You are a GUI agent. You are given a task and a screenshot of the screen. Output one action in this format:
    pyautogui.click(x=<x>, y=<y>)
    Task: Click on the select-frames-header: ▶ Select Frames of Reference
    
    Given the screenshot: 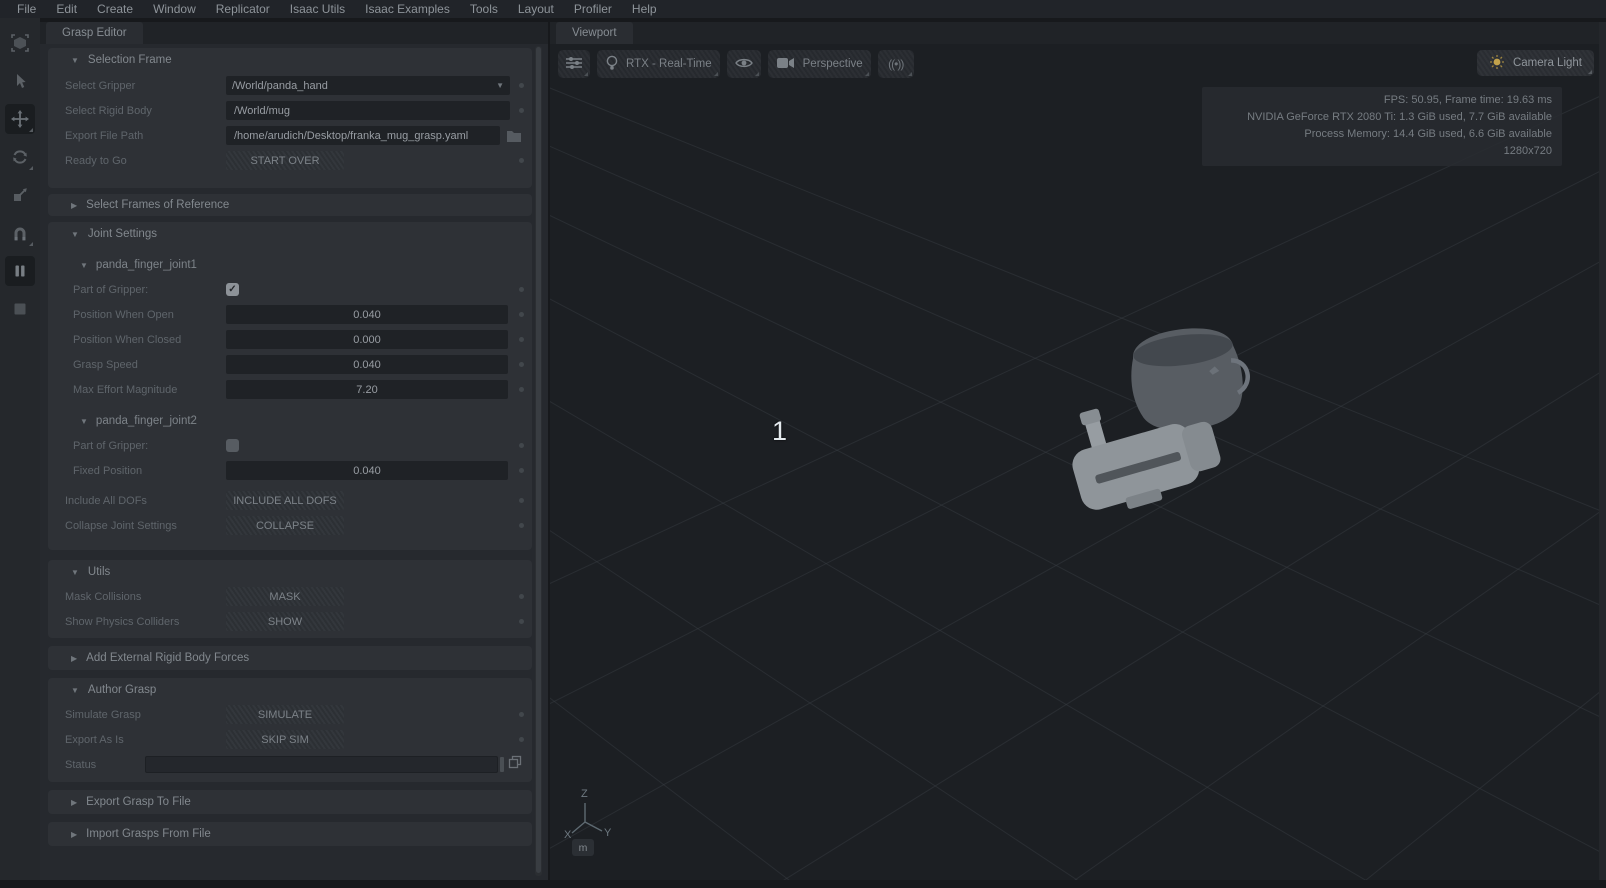 What is the action you would take?
    pyautogui.click(x=290, y=205)
    